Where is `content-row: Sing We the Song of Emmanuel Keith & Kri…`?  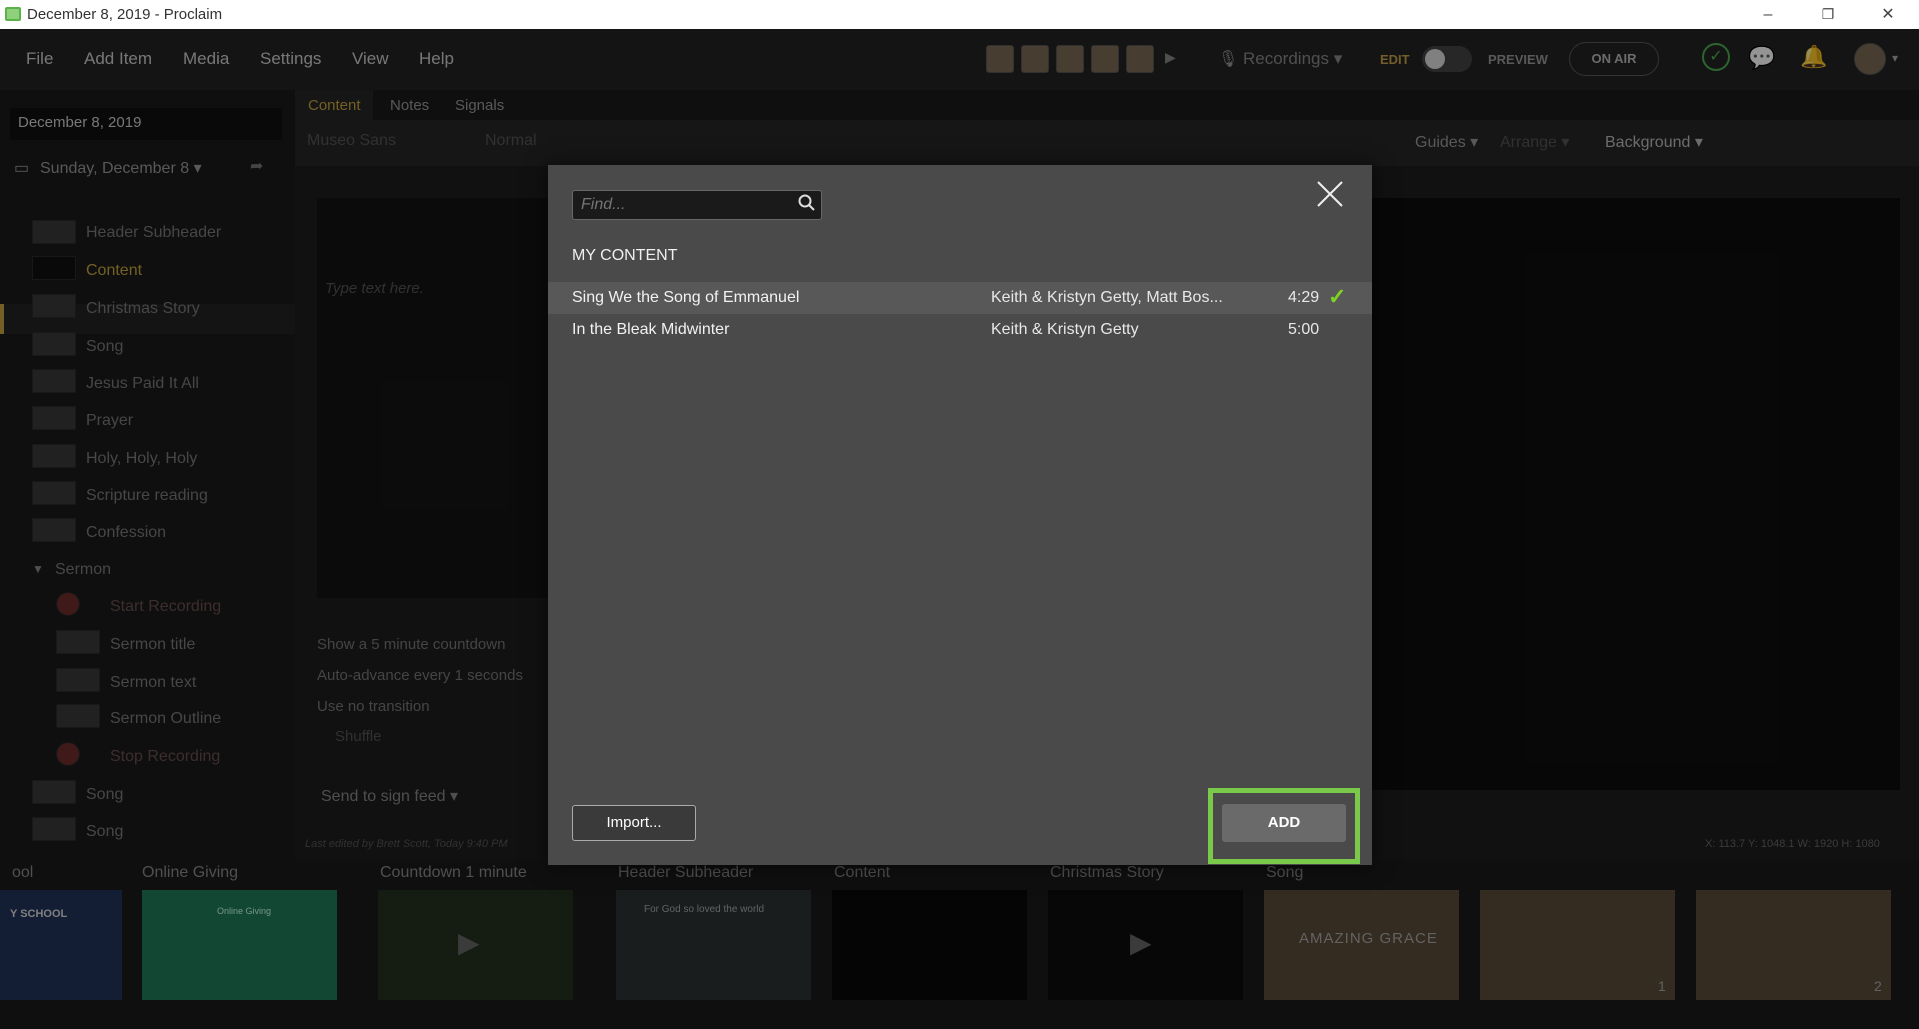
content-row: Sing We the Song of Emmanuel Keith & Kri… is located at coordinates (960, 298).